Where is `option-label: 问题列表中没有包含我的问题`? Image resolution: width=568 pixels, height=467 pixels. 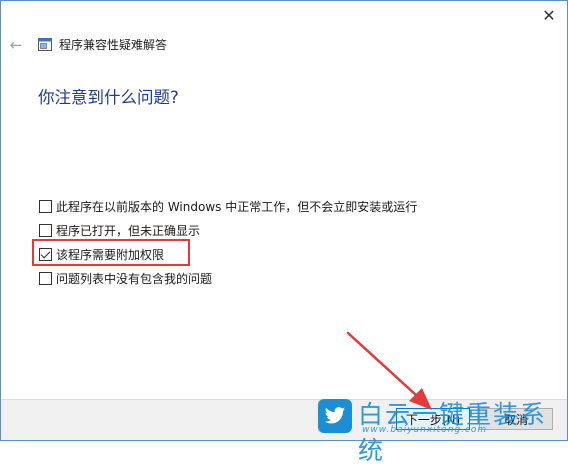
option-label: 问题列表中没有包含我的问题 is located at coordinates (134, 278).